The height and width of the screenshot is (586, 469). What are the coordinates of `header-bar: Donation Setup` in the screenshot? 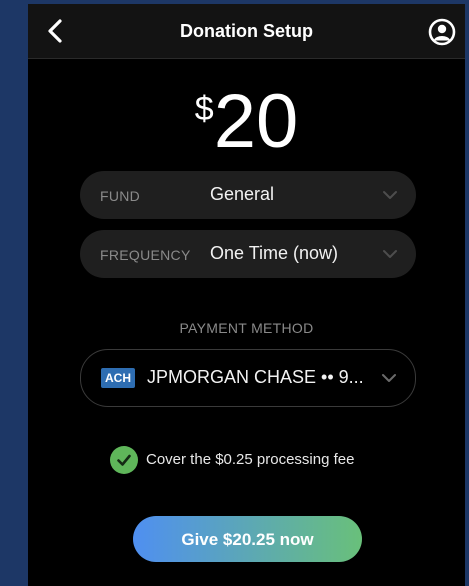 It's located at (246, 31).